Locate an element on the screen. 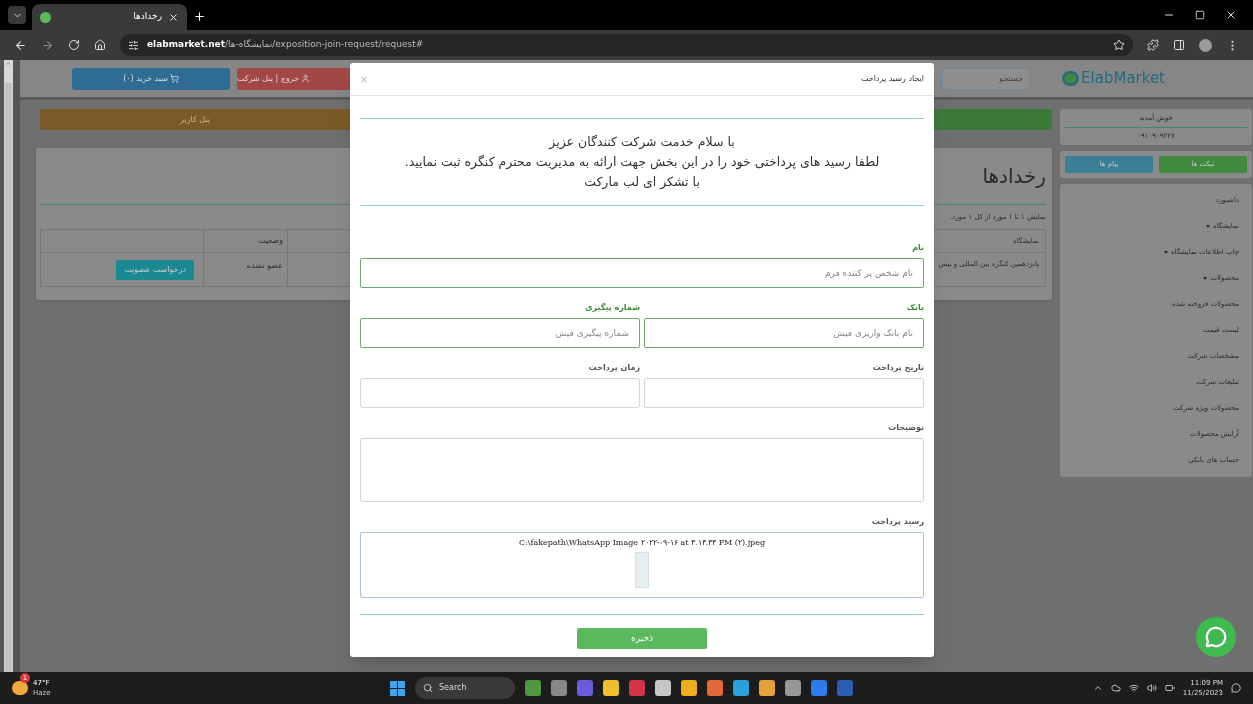 The width and height of the screenshot is (1253, 704). file-name: C:\fakepath\WhatsApp Image ۲۰۲۲-۰۹-۱۶ at ۳.۱۳.۳۳ PM (۲).jpeg is located at coordinates (642, 543).